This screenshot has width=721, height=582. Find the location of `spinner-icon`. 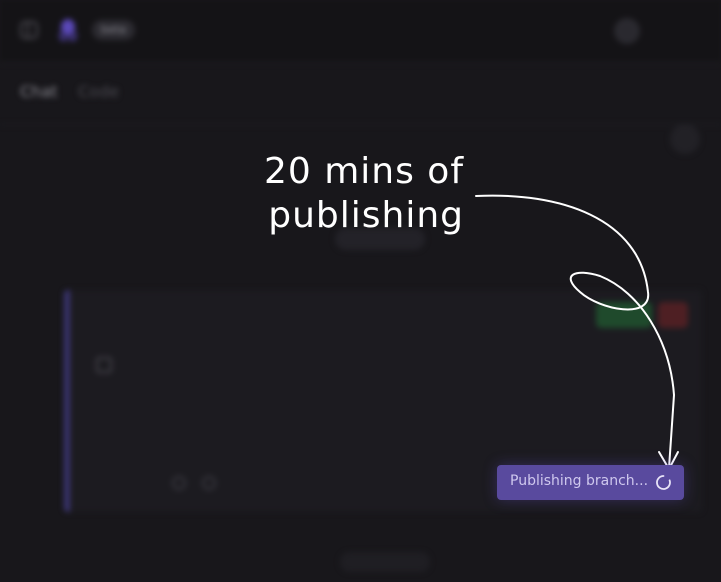

spinner-icon is located at coordinates (663, 482).